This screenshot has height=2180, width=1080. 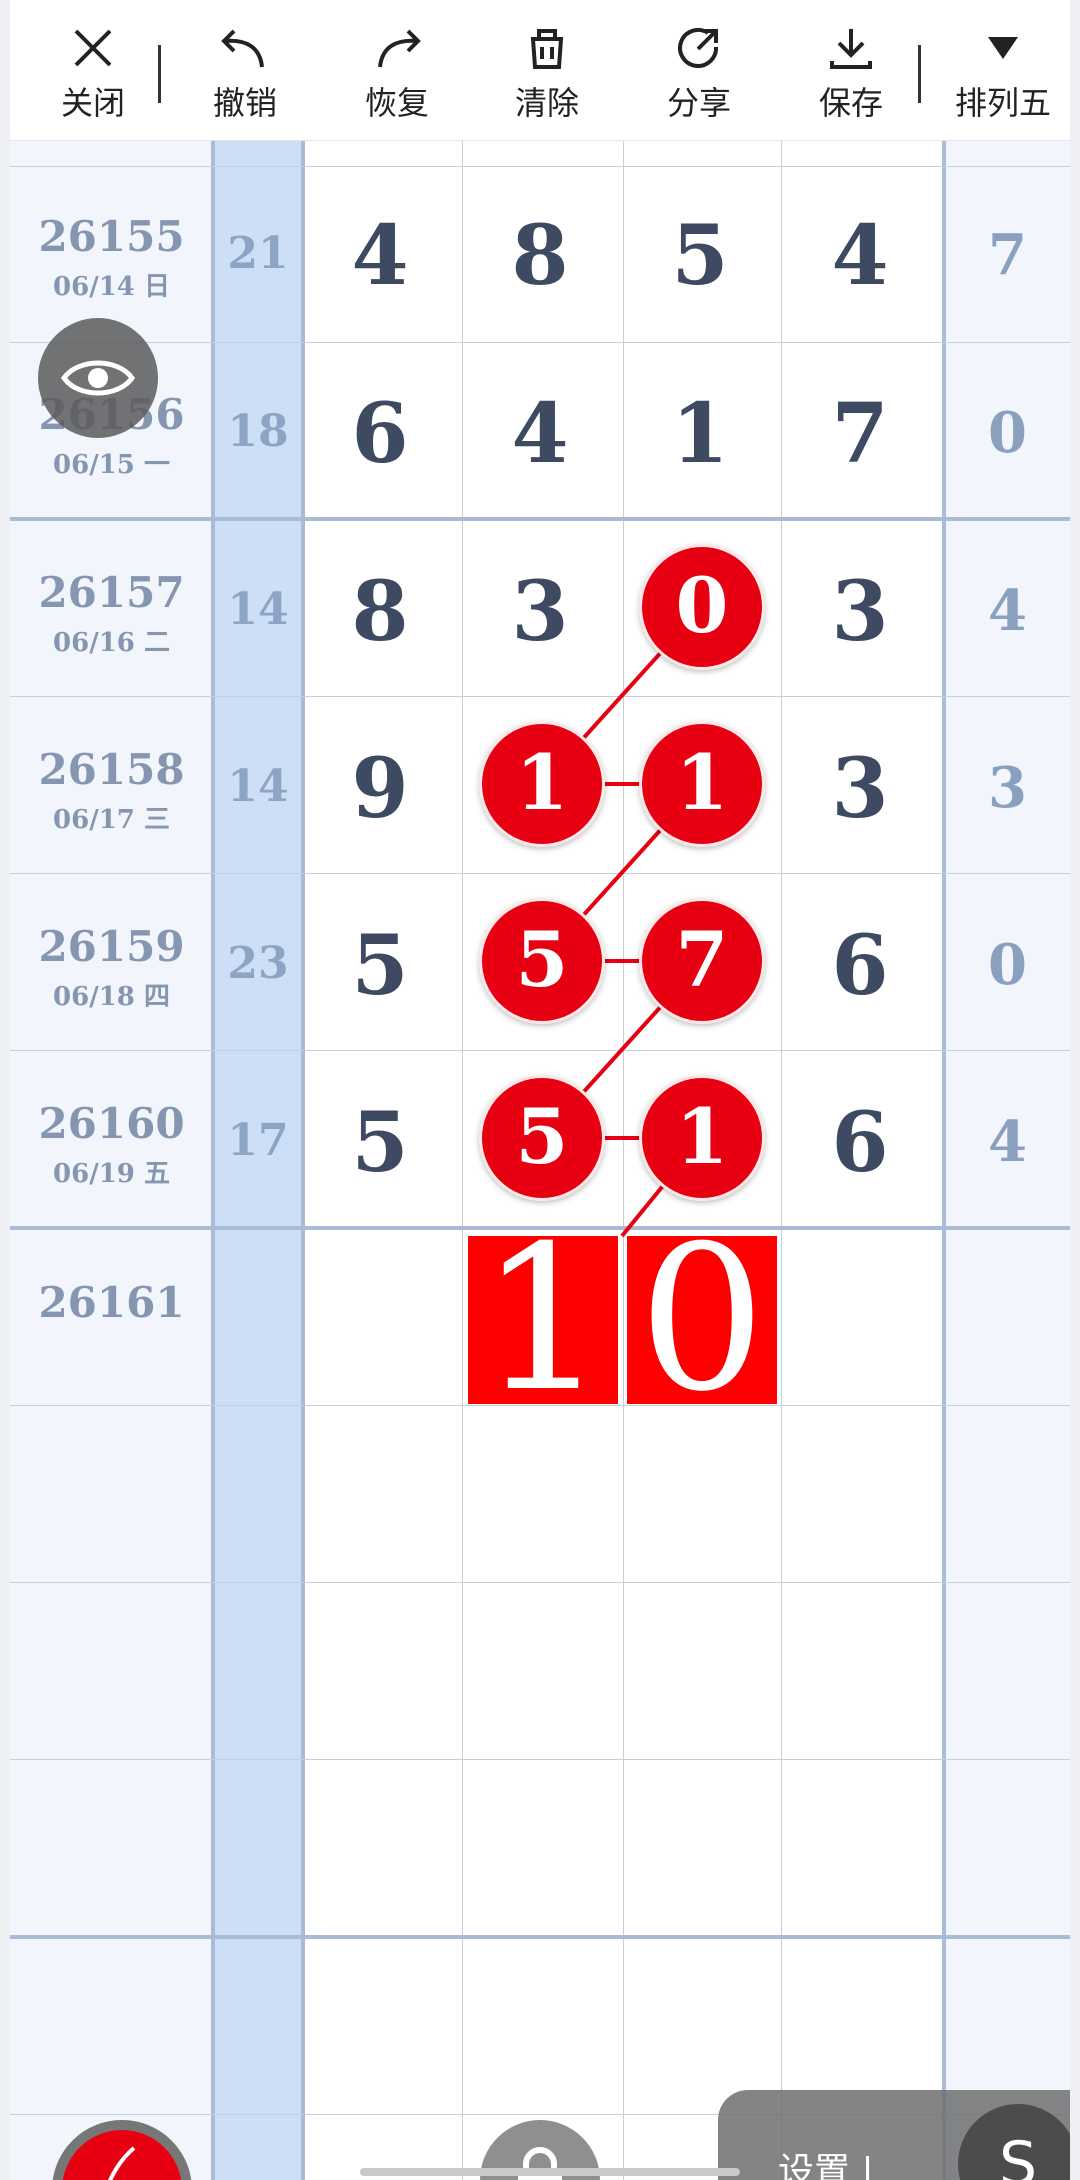 I want to click on digit-4: 4, so click(x=860, y=256).